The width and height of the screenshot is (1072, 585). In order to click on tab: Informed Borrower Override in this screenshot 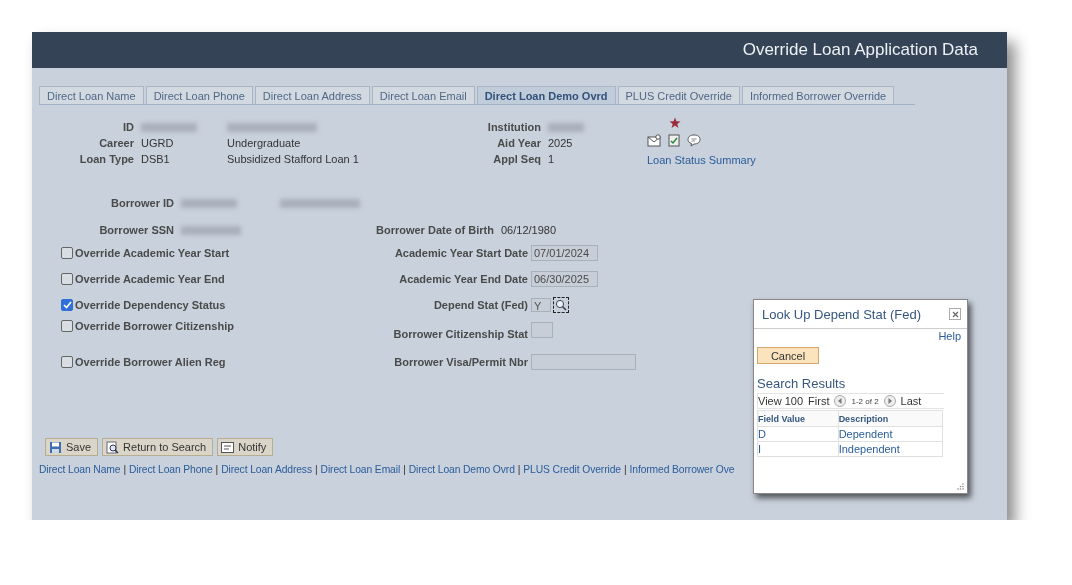, I will do `click(818, 95)`.